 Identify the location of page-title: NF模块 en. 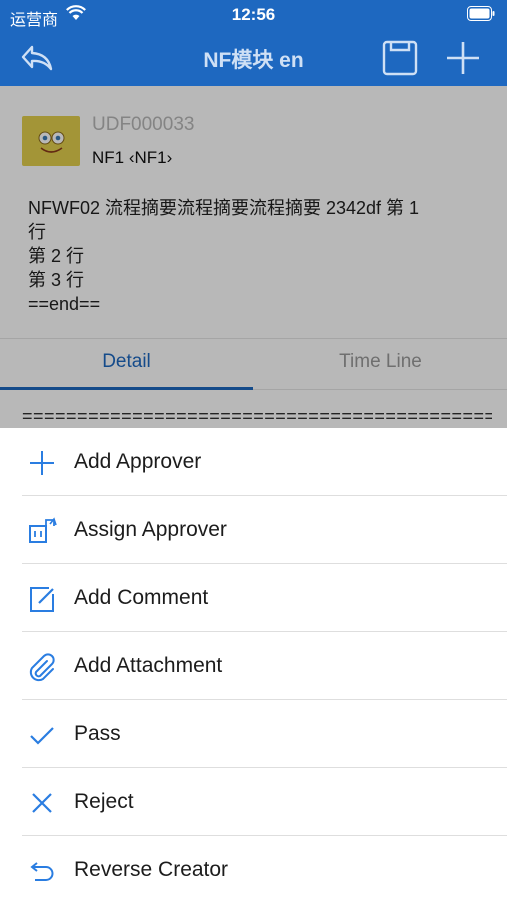
(253, 60).